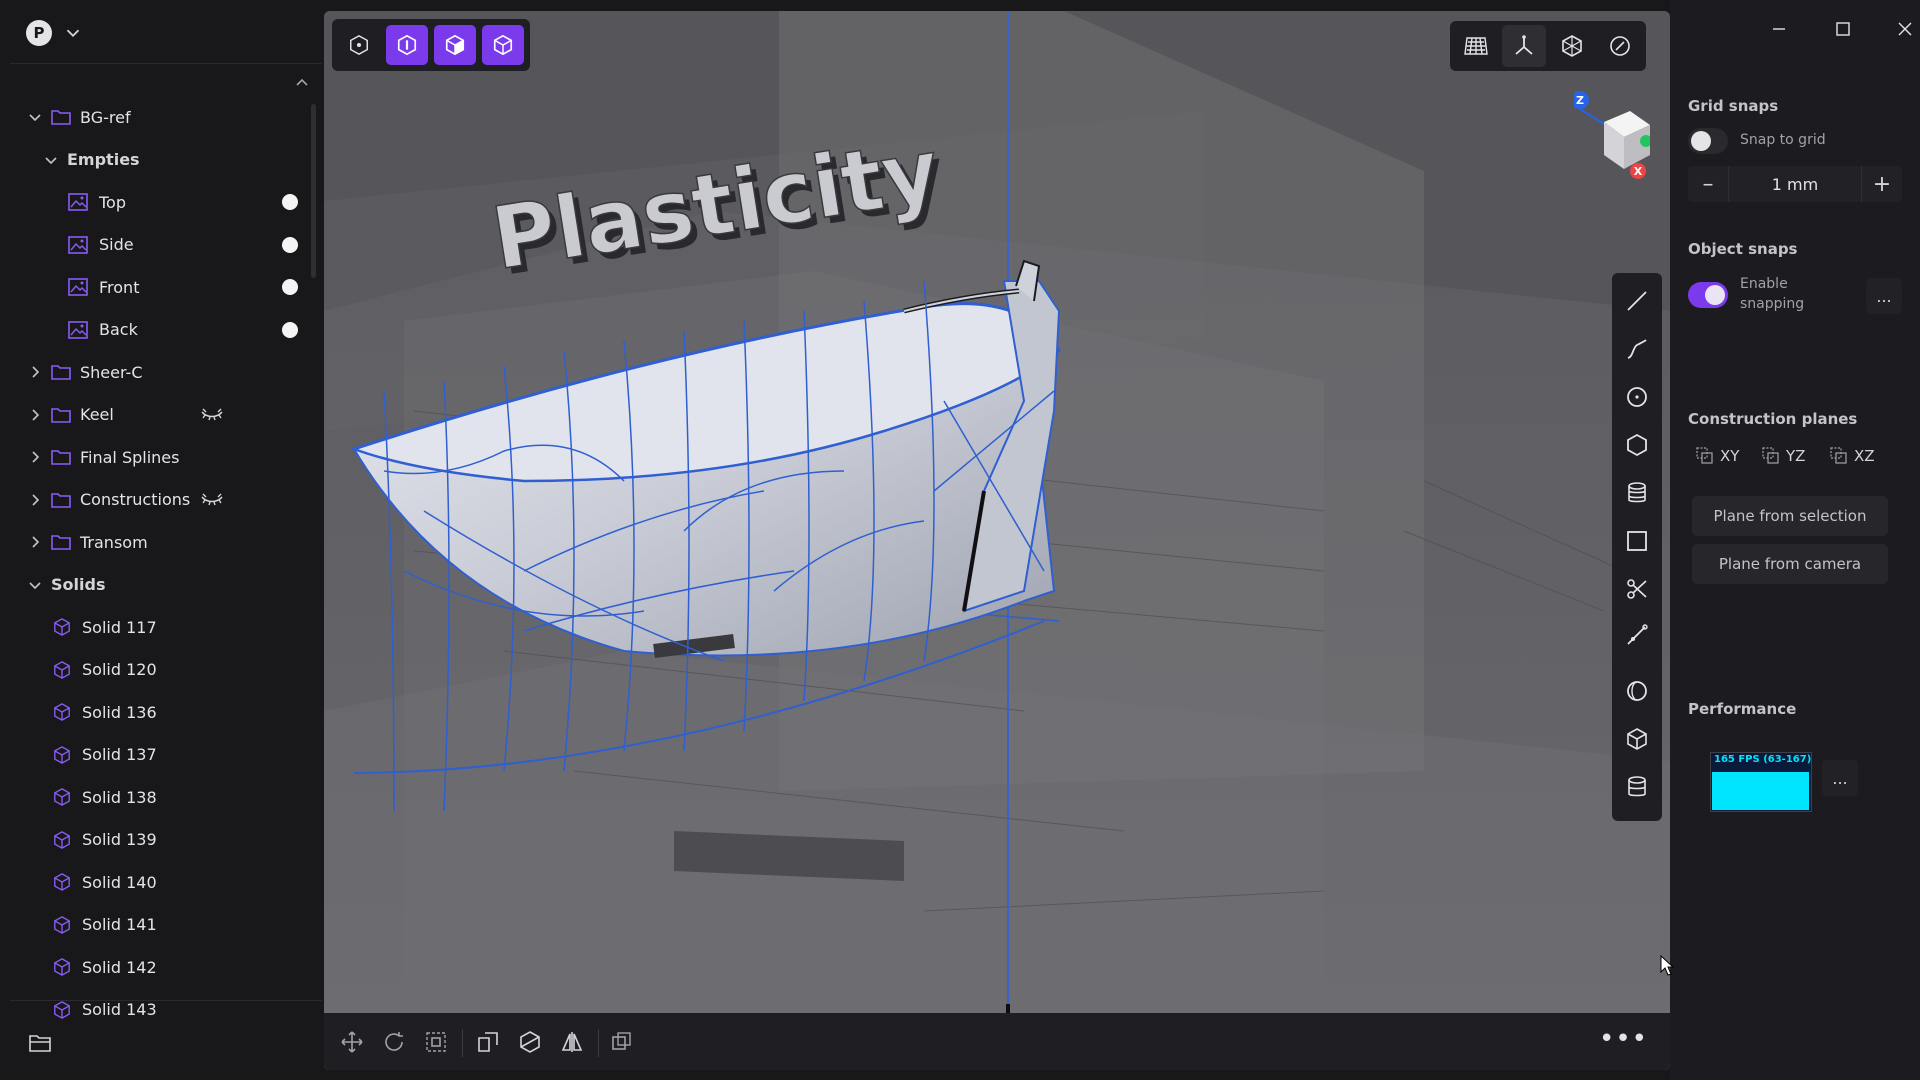 The height and width of the screenshot is (1080, 1920). Describe the element at coordinates (157, 627) in the screenshot. I see `outliner-solid-item: Solid 117` at that location.